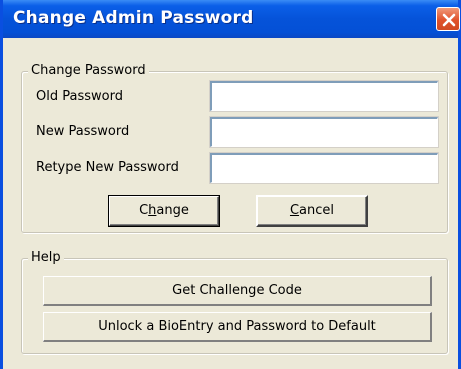  Describe the element at coordinates (79, 96) in the screenshot. I see `old-password-label: Old Password` at that location.